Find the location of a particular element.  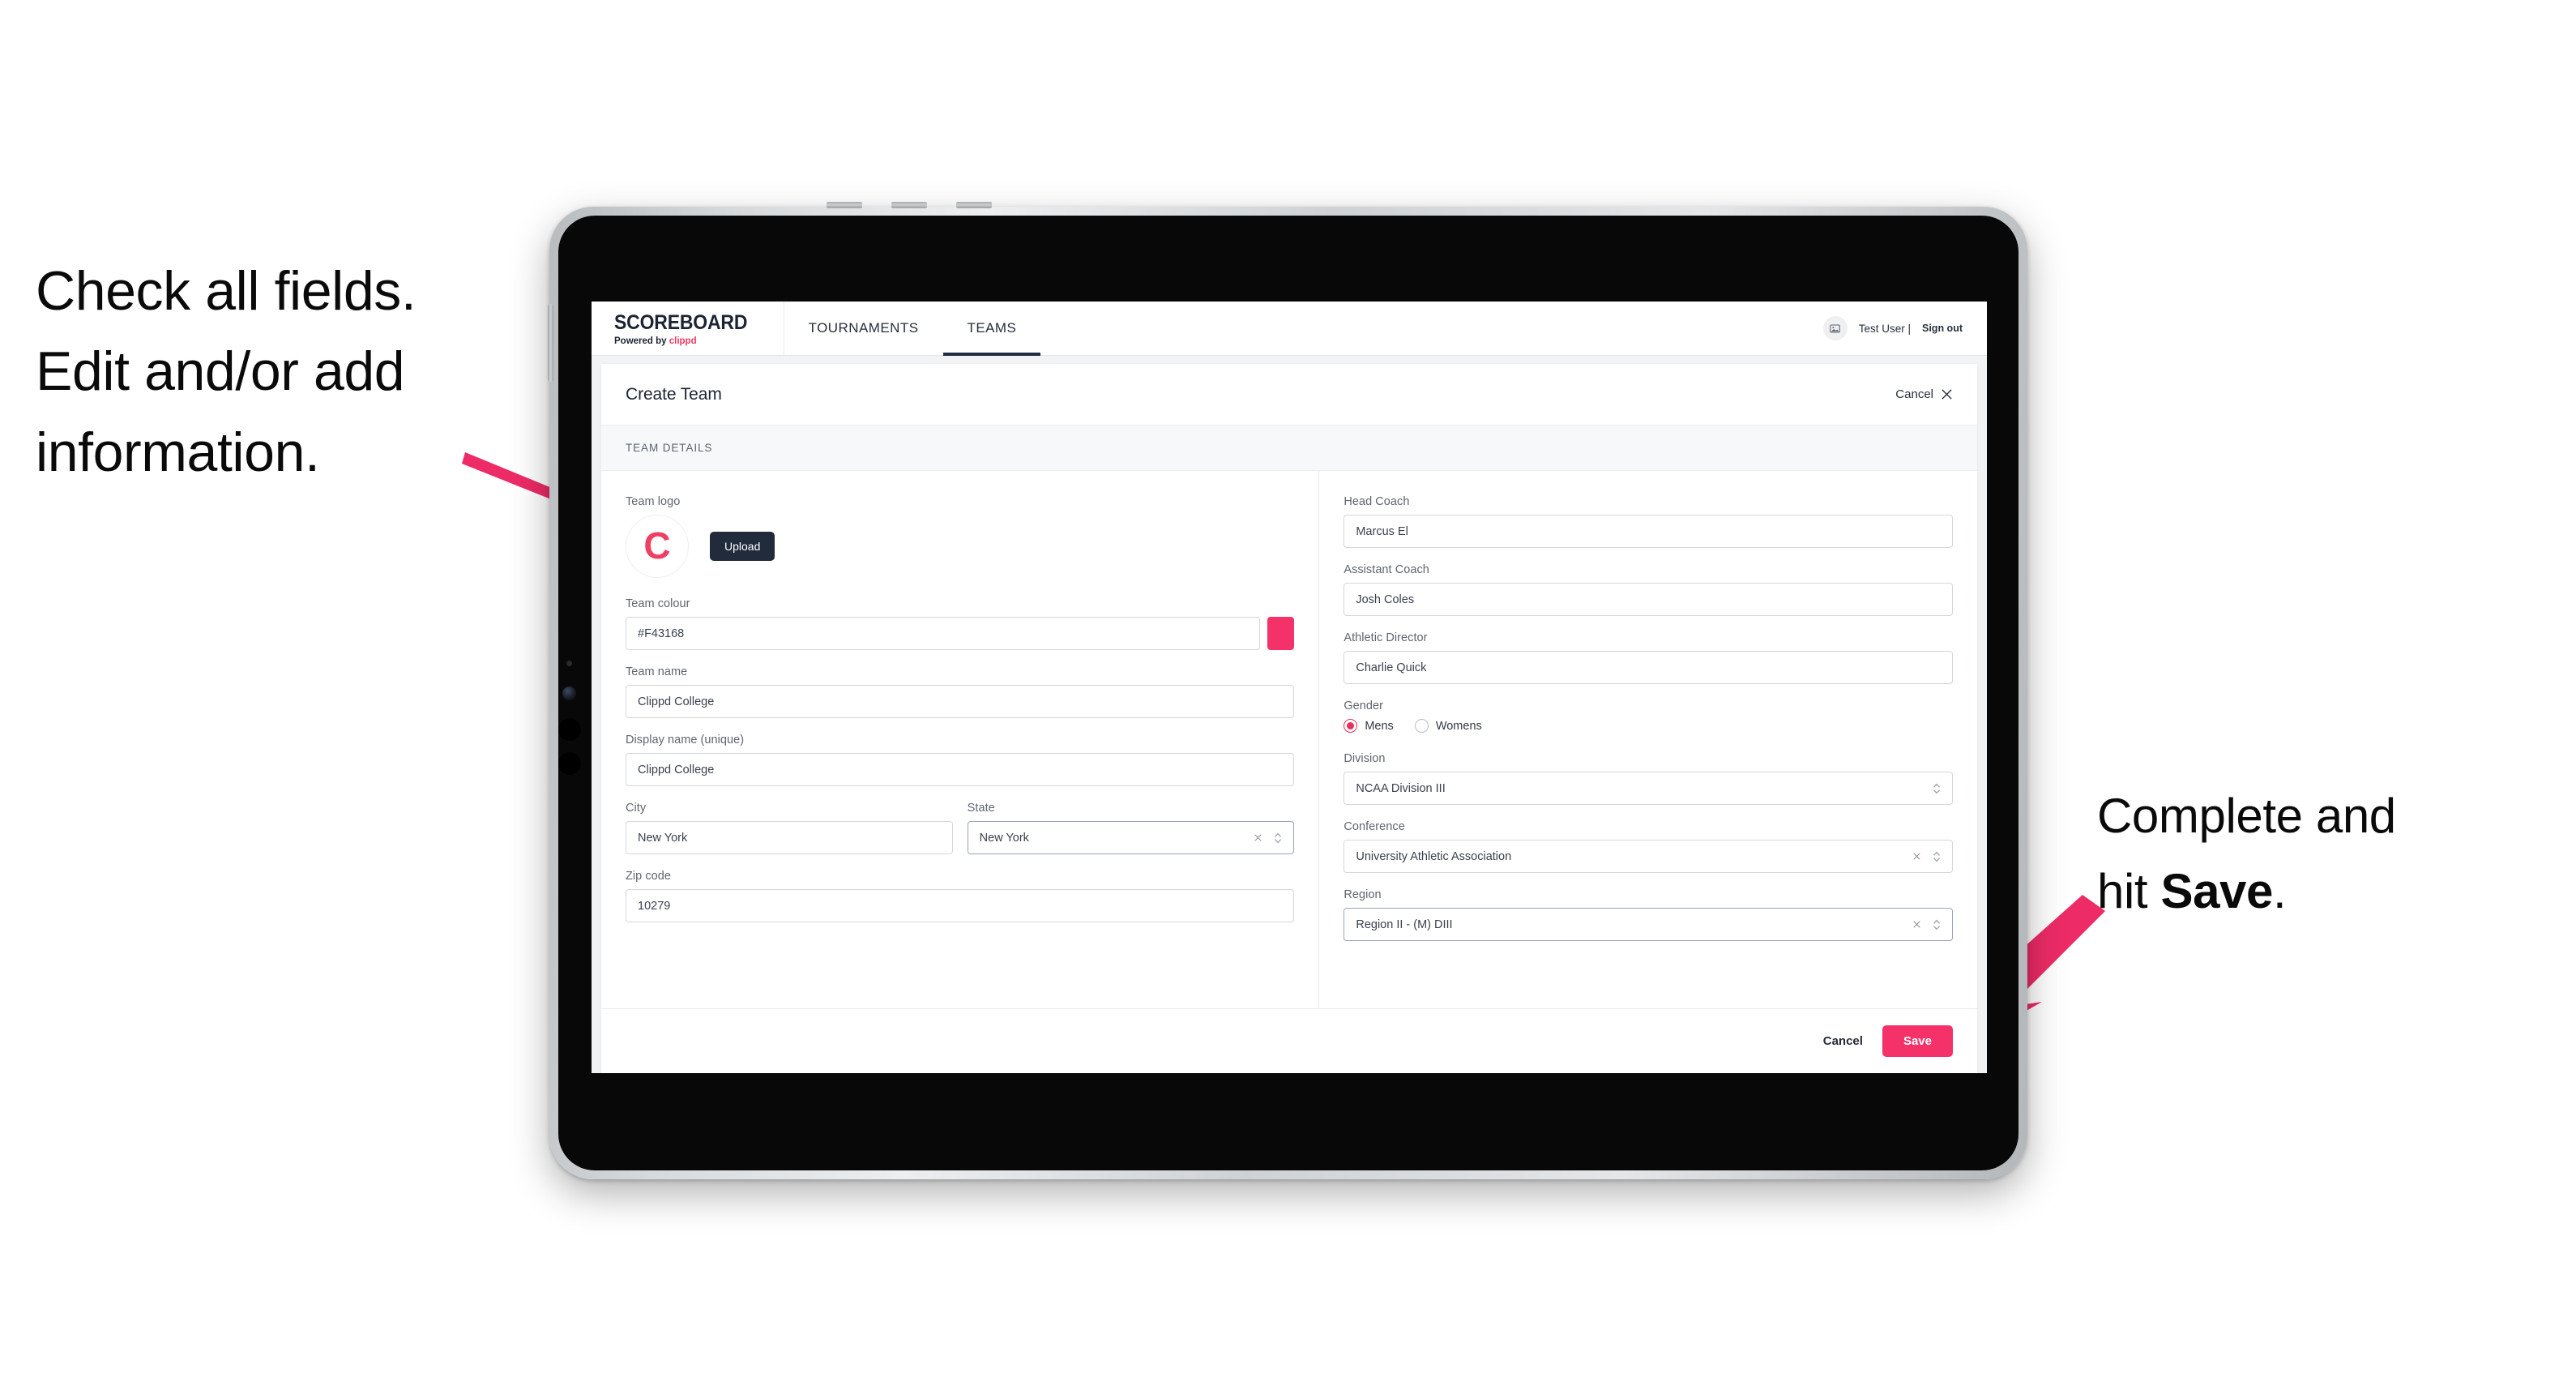

cancel-button: Cancel is located at coordinates (1843, 1041).